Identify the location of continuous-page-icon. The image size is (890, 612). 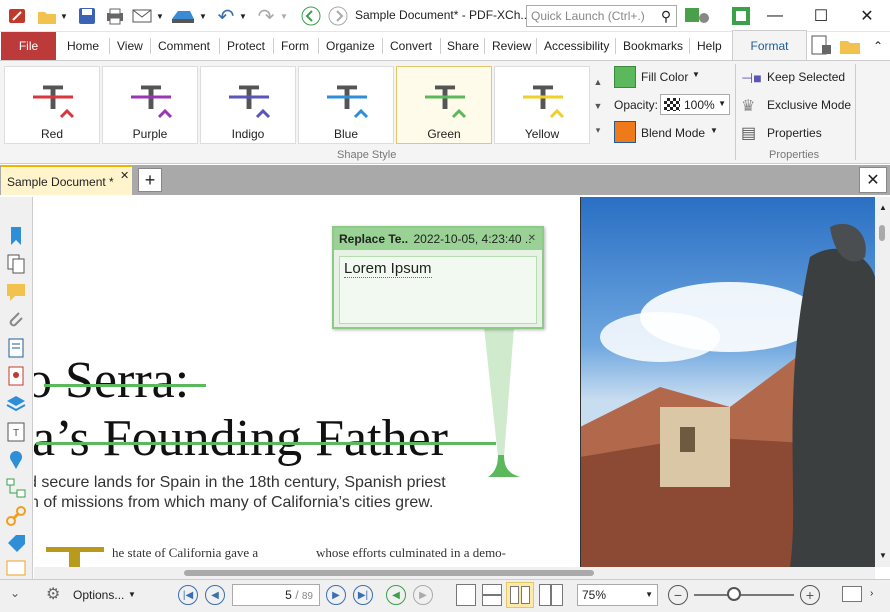
(492, 595).